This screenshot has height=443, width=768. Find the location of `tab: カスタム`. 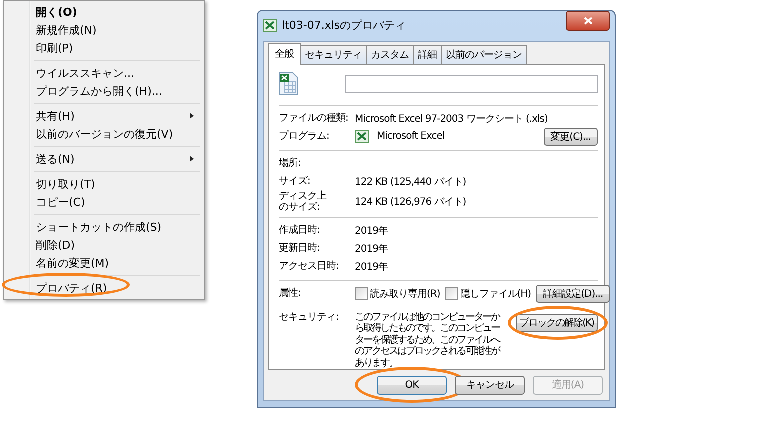

tab: カスタム is located at coordinates (390, 54).